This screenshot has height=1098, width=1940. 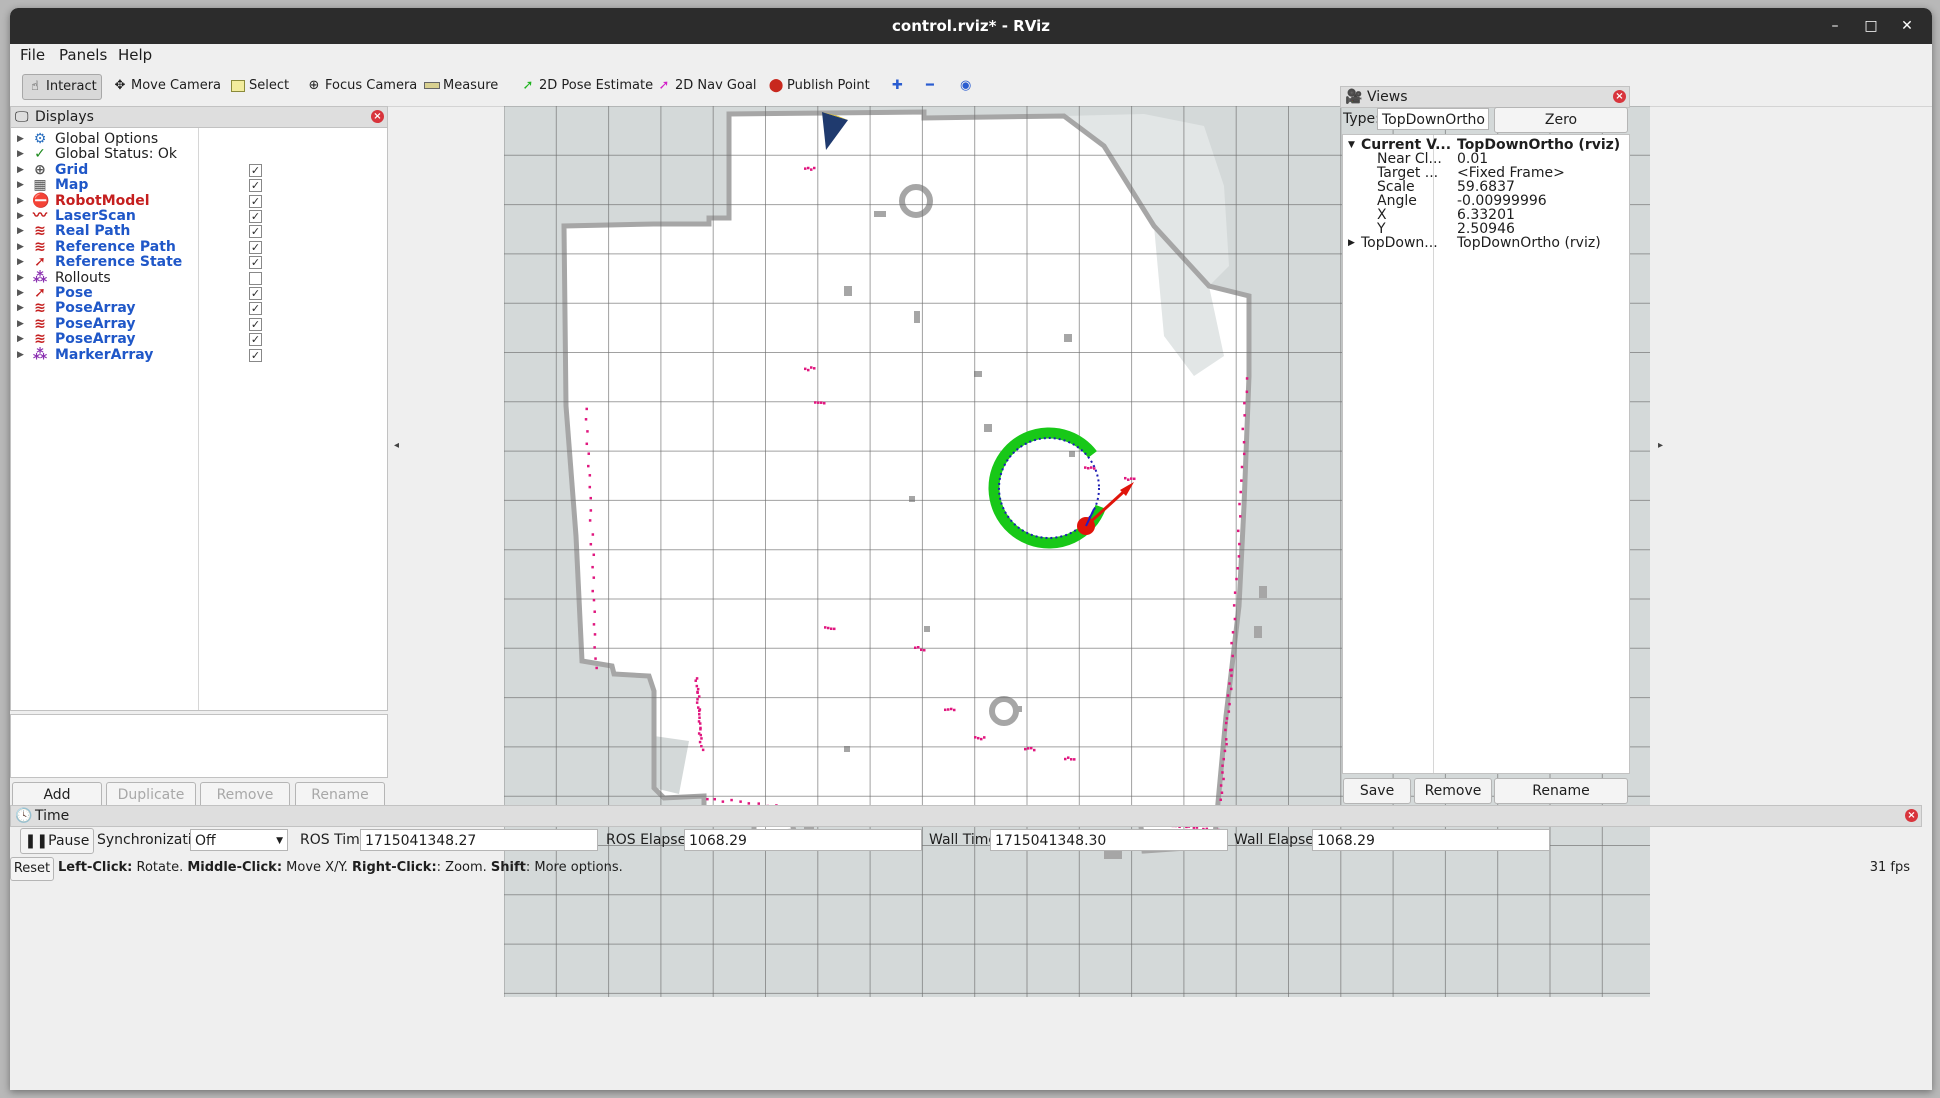 What do you see at coordinates (361, 86) in the screenshot?
I see `tool-focus-camera: ⊕ Focus Camera` at bounding box center [361, 86].